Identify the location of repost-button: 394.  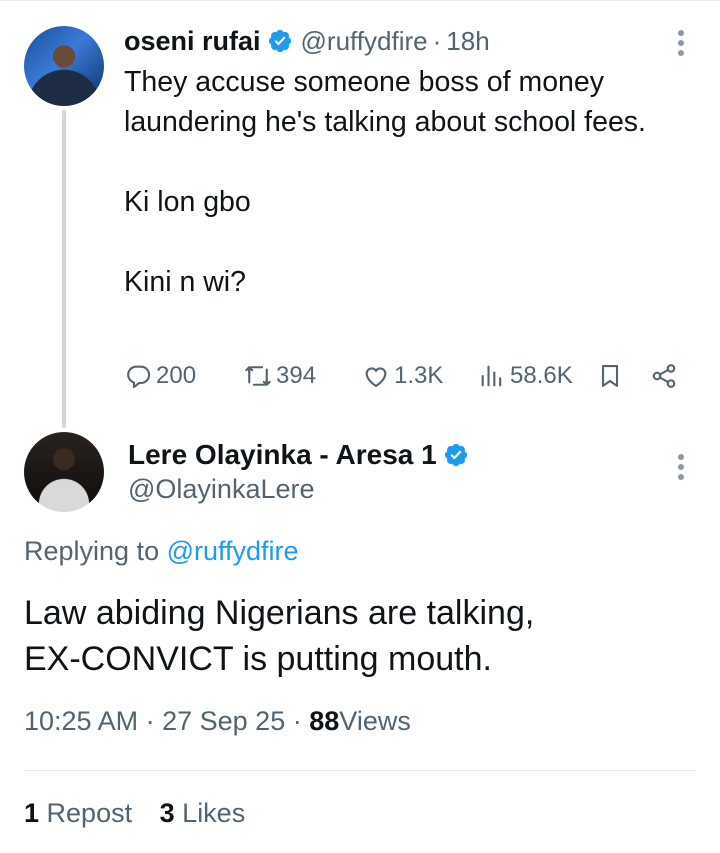
(280, 376).